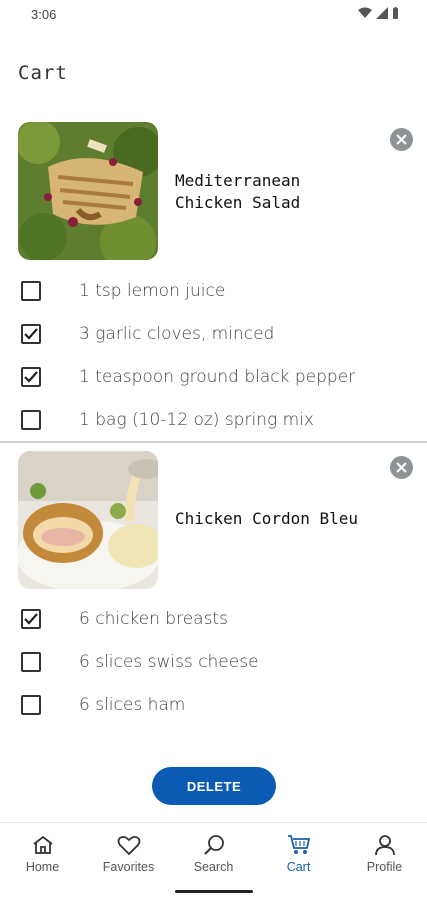 The height and width of the screenshot is (900, 427). Describe the element at coordinates (395, 13) in the screenshot. I see `battery-icon` at that location.